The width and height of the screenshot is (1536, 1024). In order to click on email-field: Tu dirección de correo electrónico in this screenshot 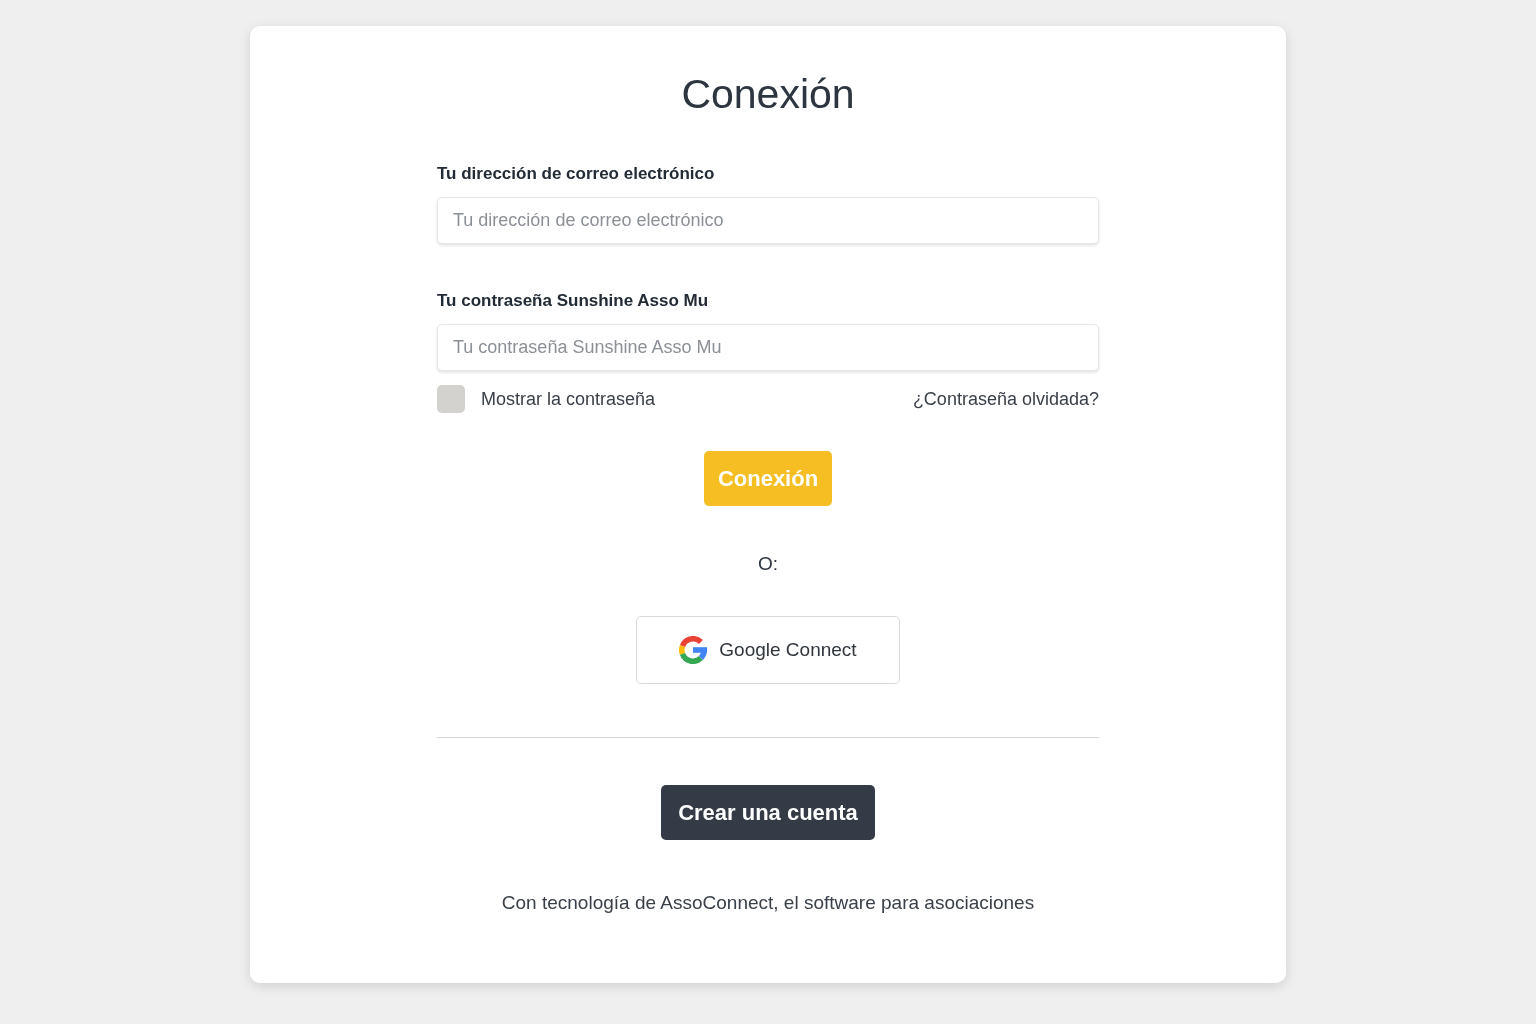, I will do `click(768, 220)`.